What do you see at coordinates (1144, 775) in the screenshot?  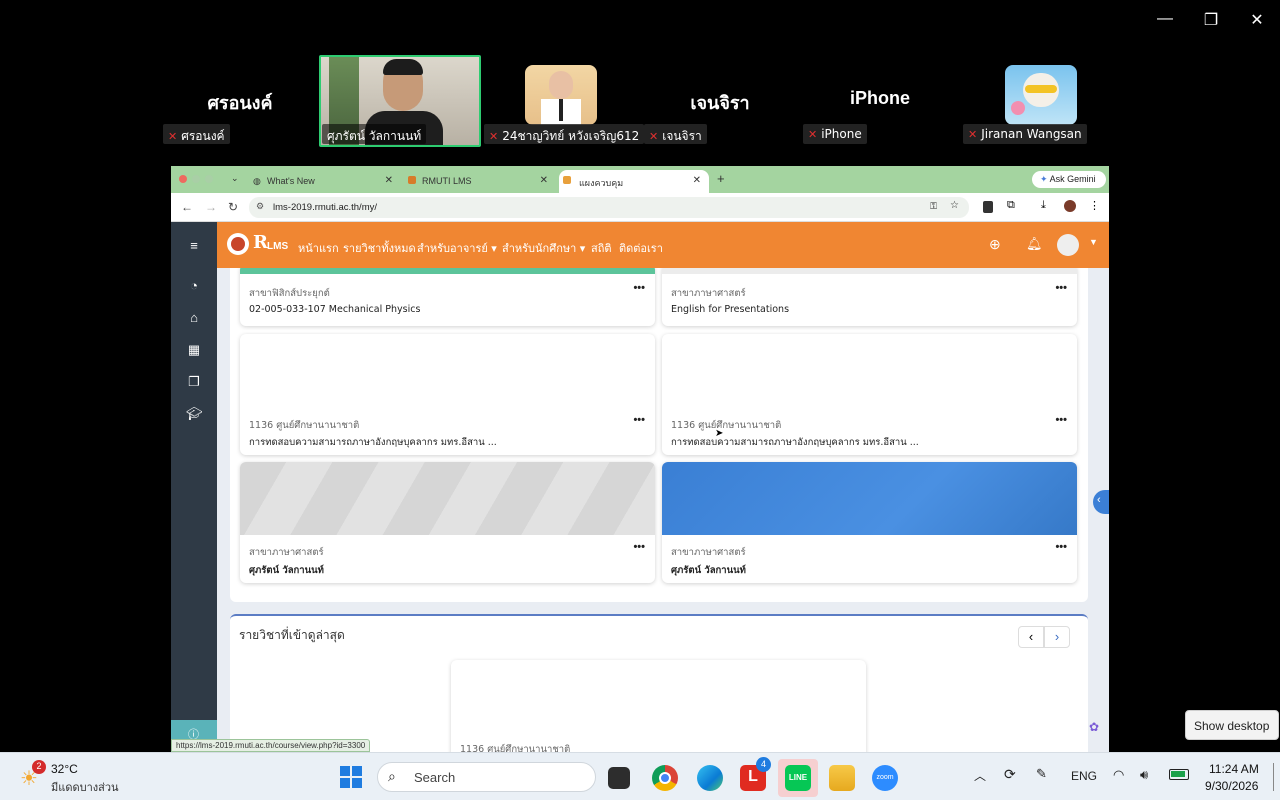 I see `volume-icon: 🔊︎` at bounding box center [1144, 775].